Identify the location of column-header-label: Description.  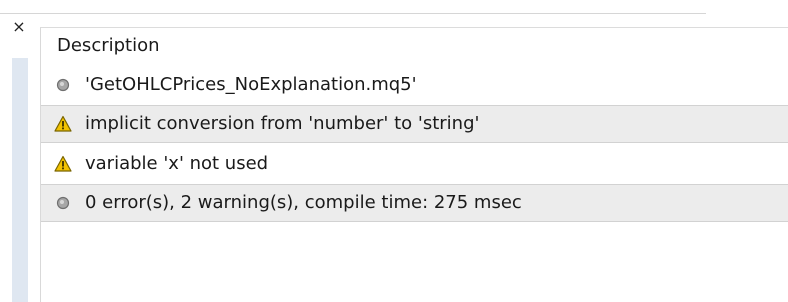
(108, 45).